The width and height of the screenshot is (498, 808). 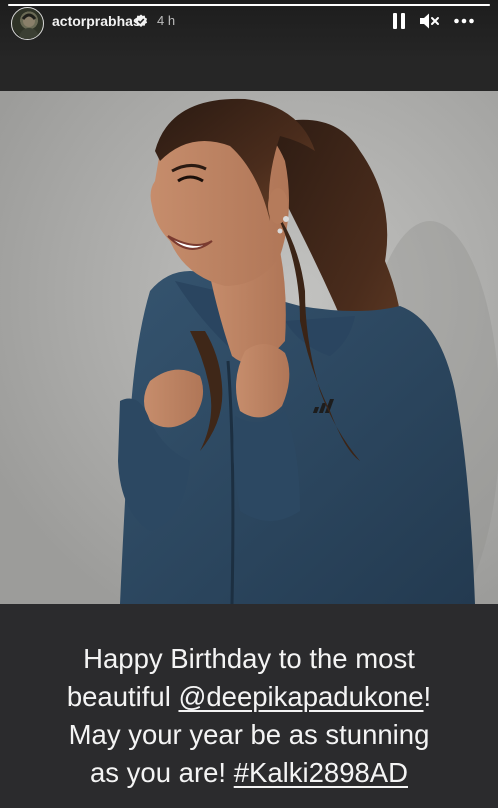 What do you see at coordinates (122, 696) in the screenshot?
I see `caption-text: beautiful` at bounding box center [122, 696].